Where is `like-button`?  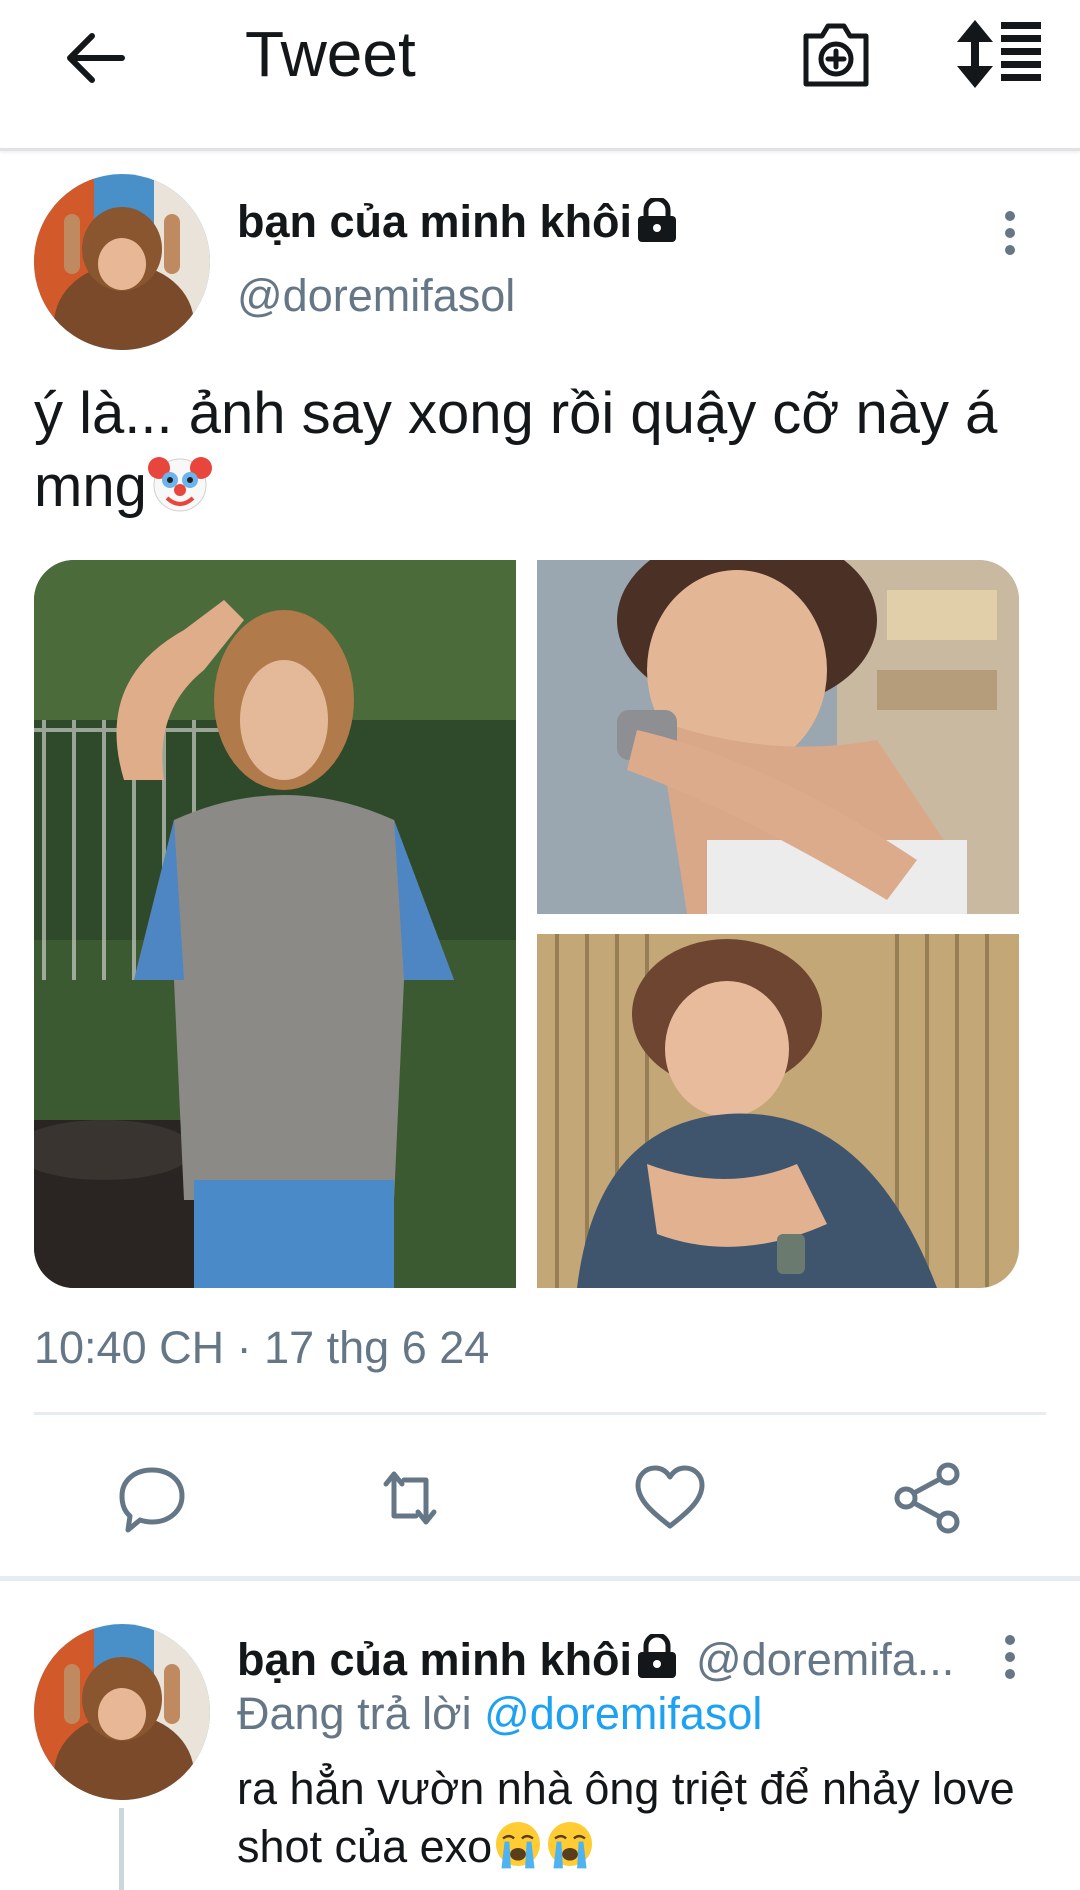
like-button is located at coordinates (670, 1498).